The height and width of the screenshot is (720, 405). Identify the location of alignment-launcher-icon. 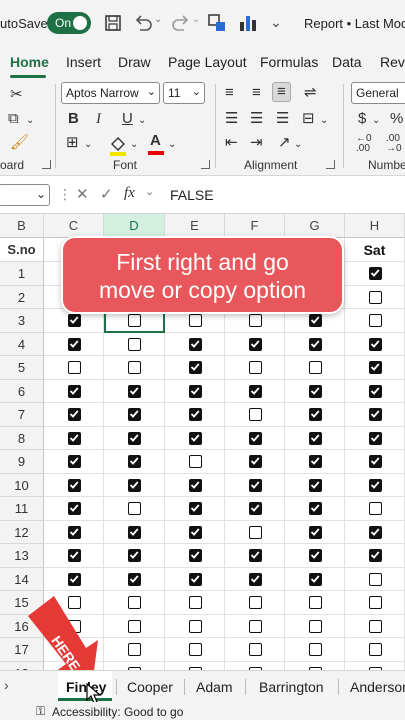
(330, 164).